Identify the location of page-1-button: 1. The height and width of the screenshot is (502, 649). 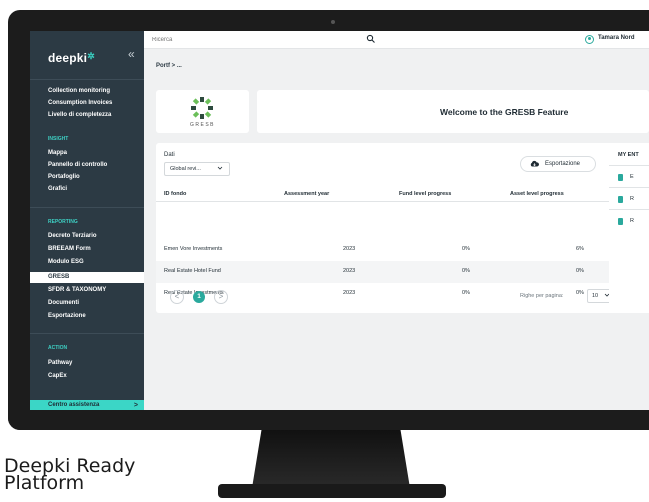
(199, 297).